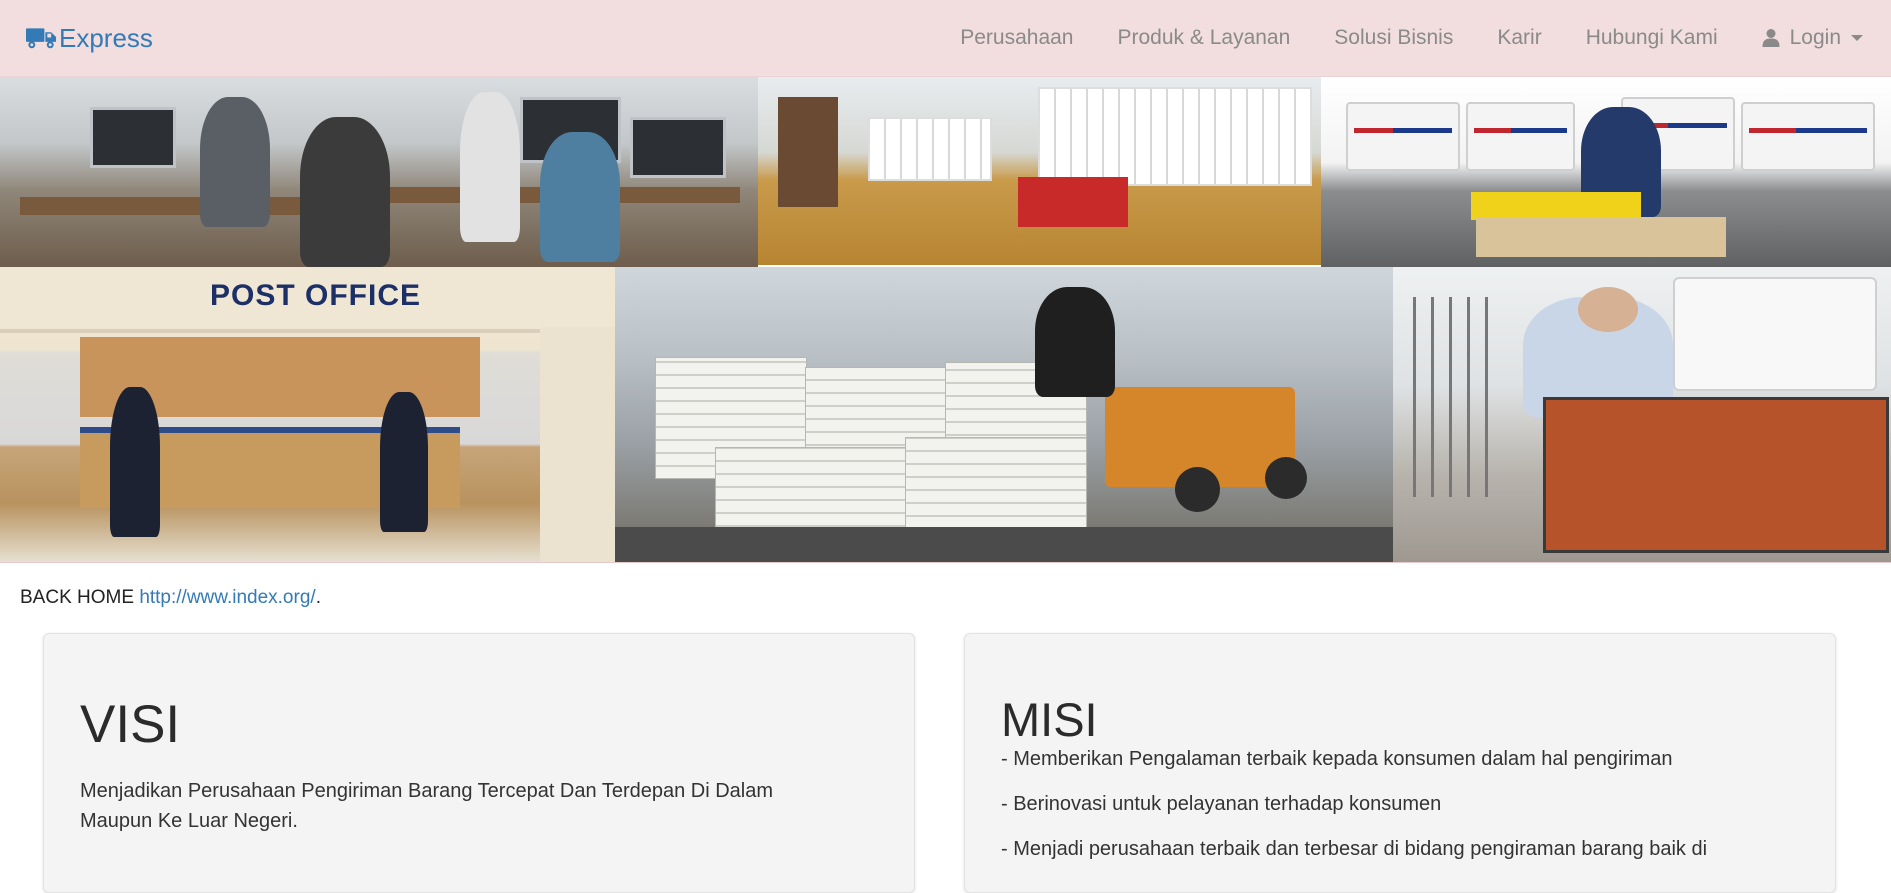 The width and height of the screenshot is (1891, 893). I want to click on back-home-suffix: ., so click(318, 597).